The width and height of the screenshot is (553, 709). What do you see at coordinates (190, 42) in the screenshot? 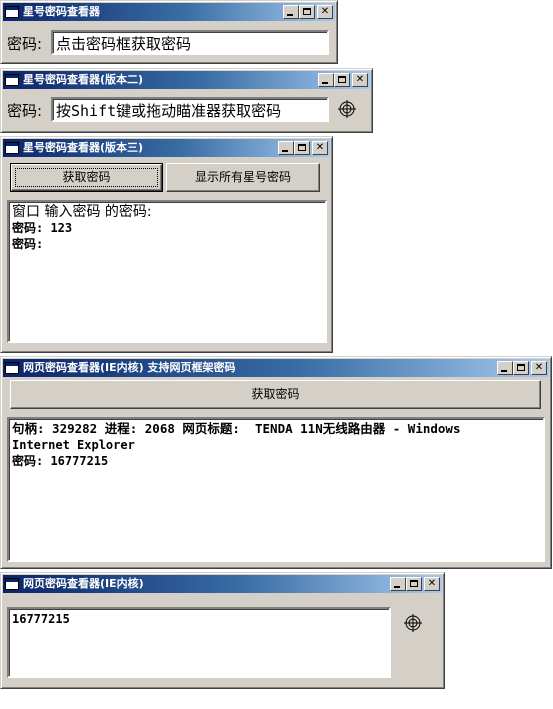
I see `password-field: 点击密码框获取密码` at bounding box center [190, 42].